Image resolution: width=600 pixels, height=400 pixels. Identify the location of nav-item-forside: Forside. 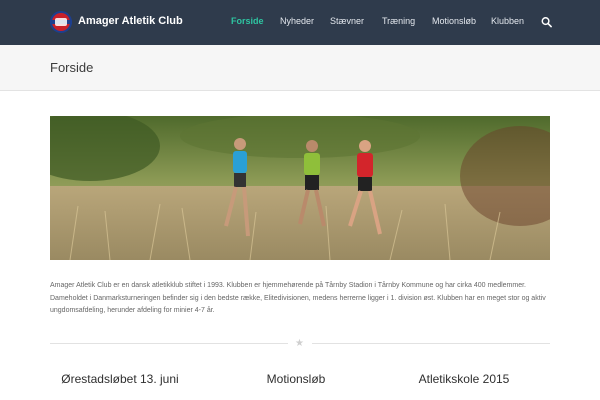
(247, 21).